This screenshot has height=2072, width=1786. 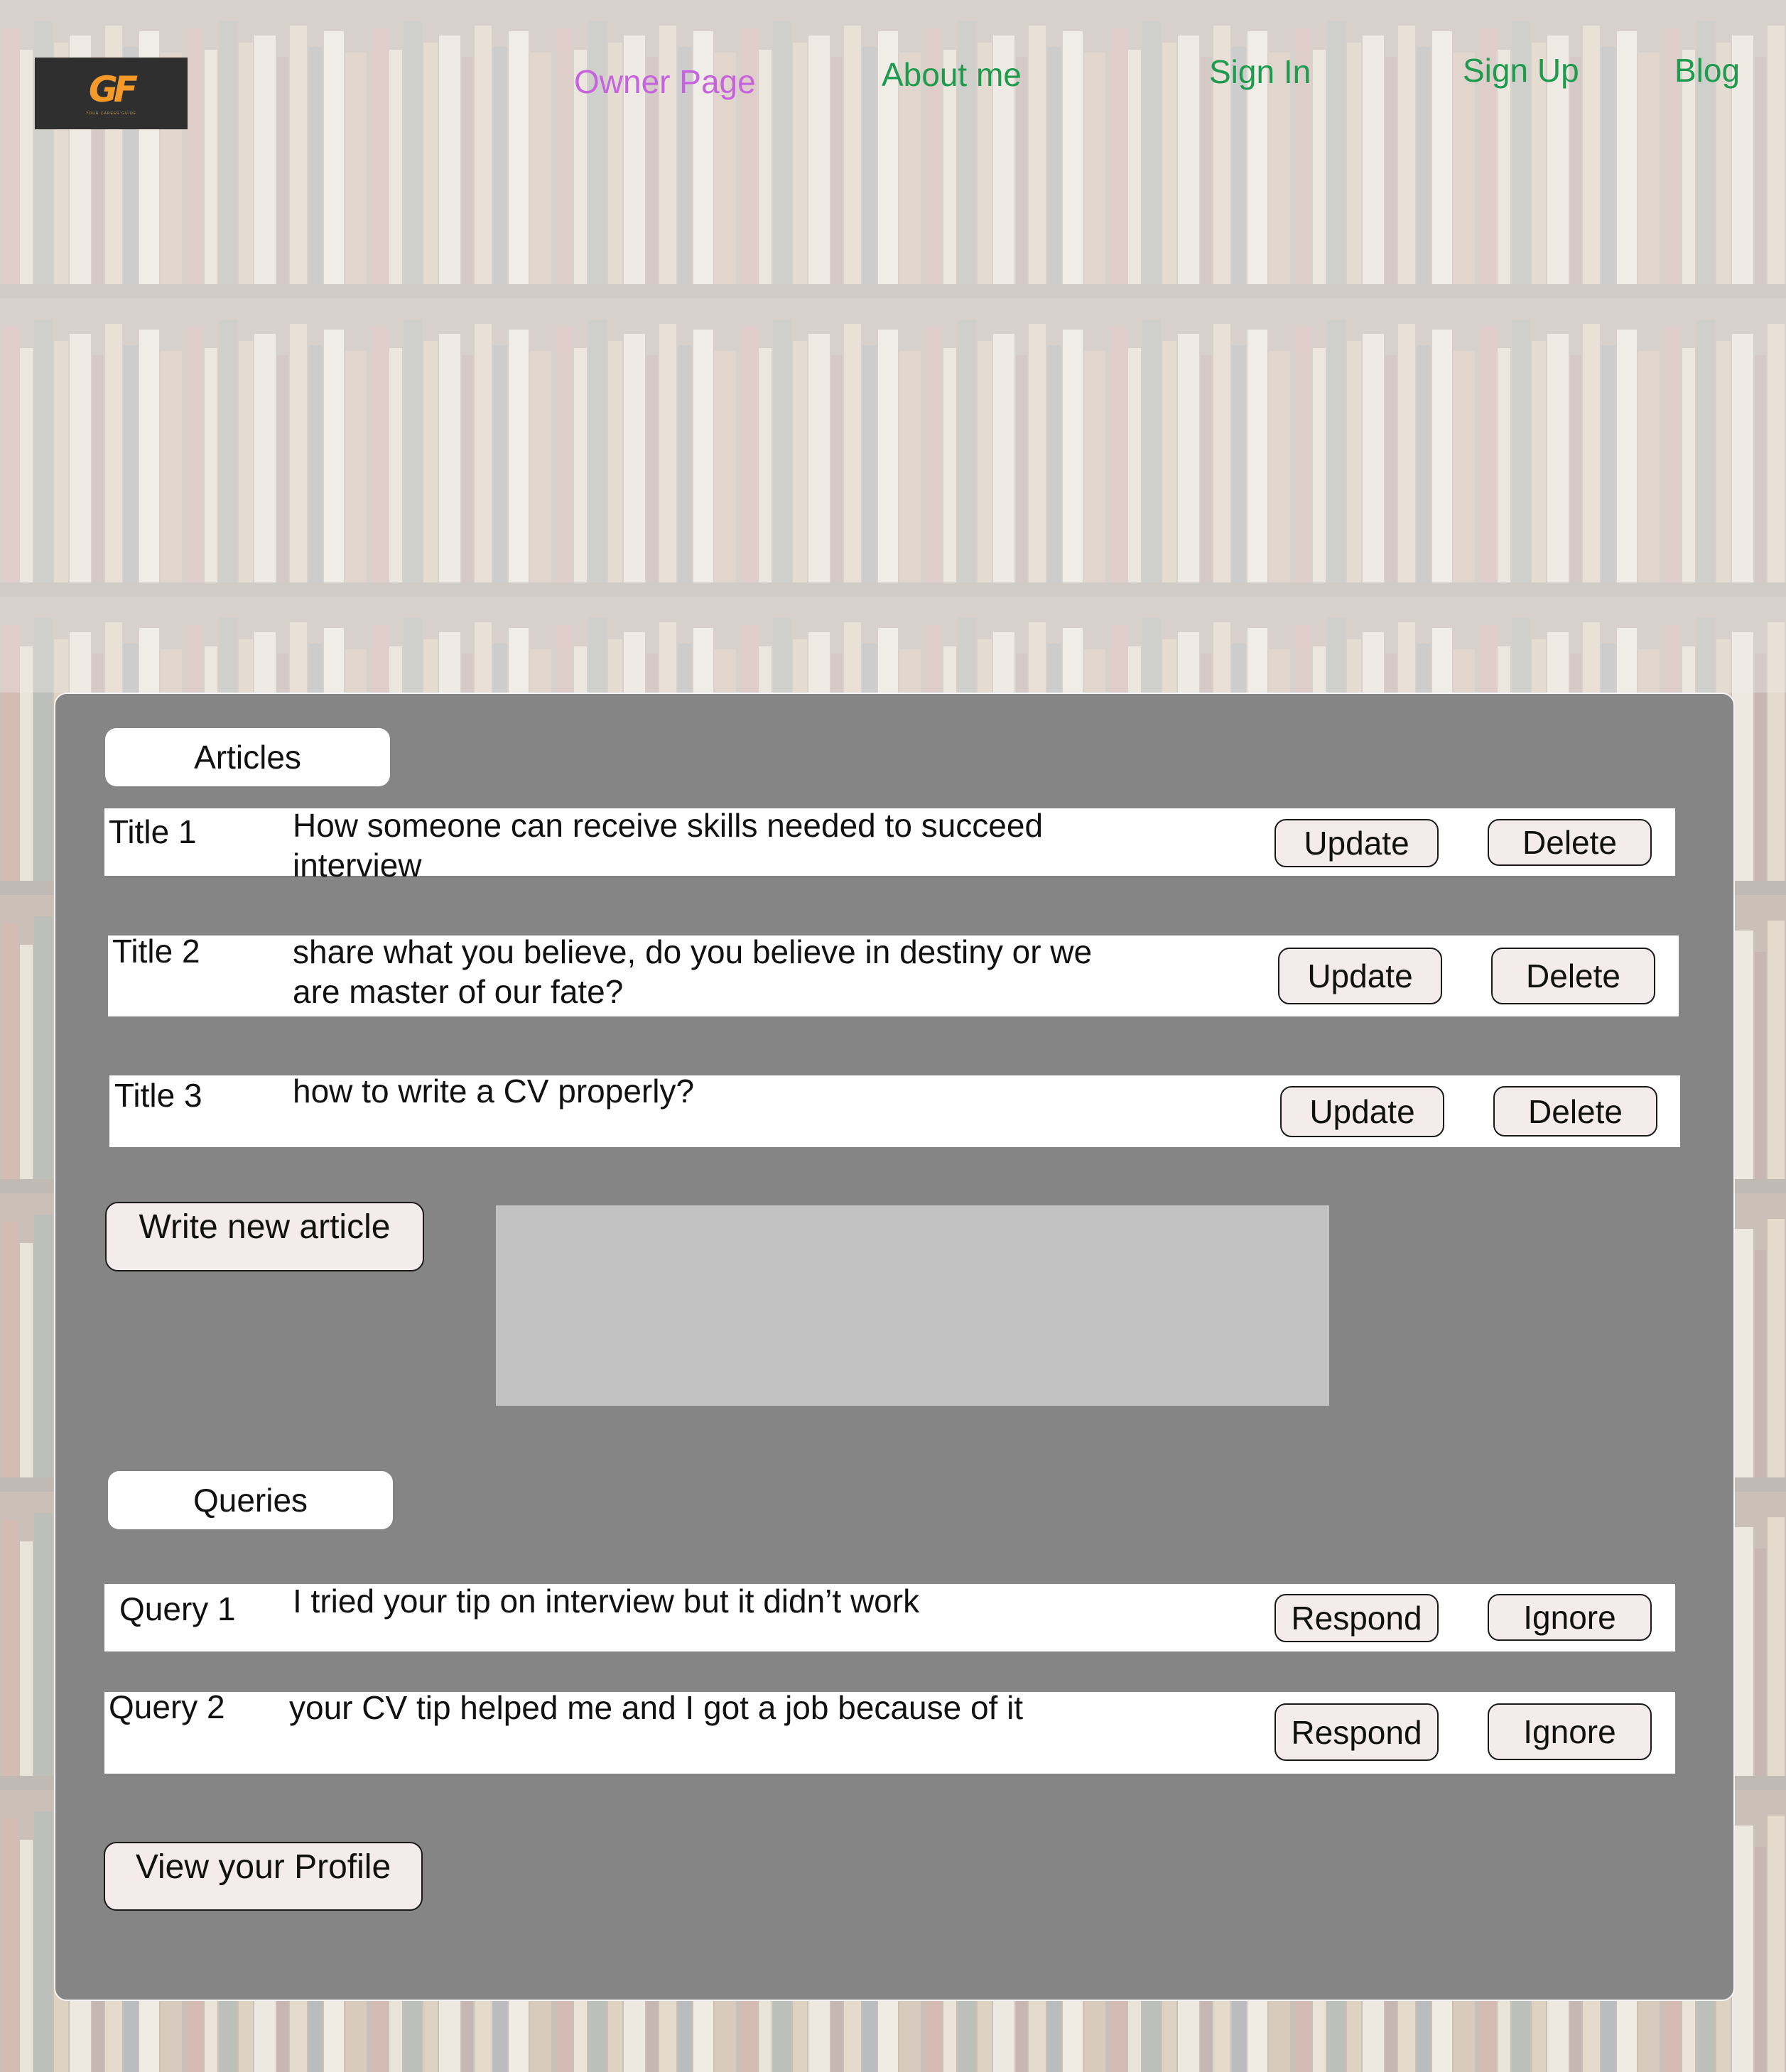 What do you see at coordinates (1707, 70) in the screenshot?
I see `nav-blog: Blog` at bounding box center [1707, 70].